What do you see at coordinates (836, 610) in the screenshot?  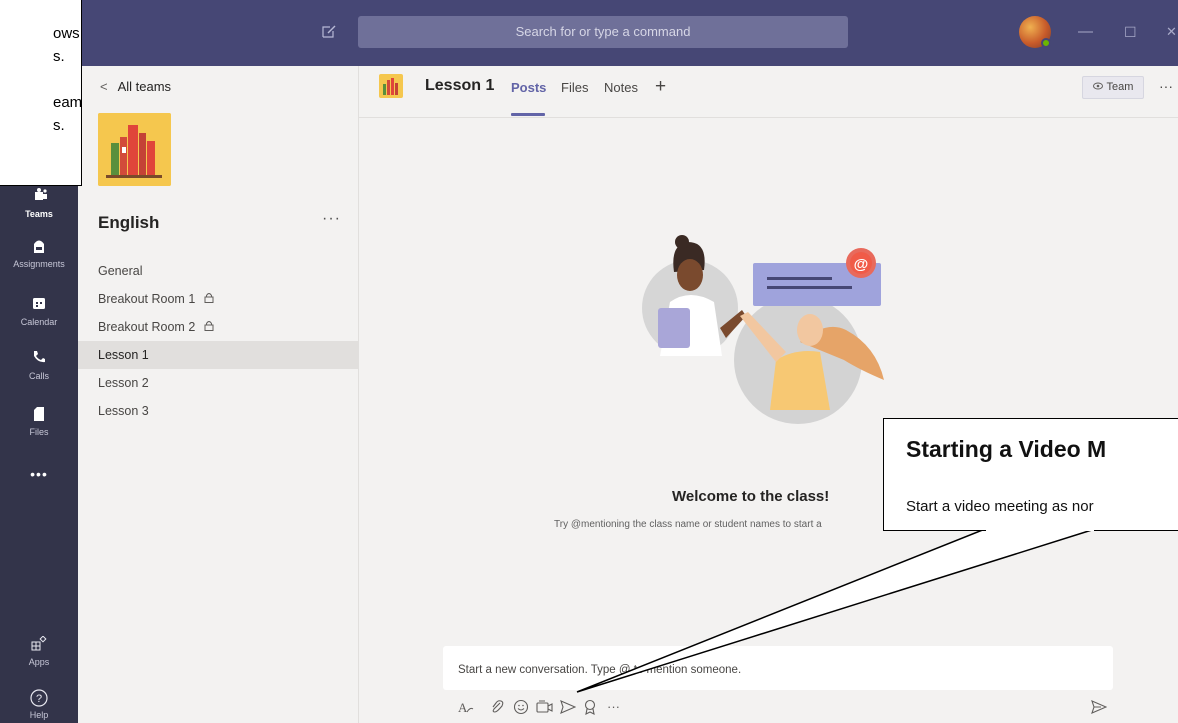 I see `annotation-pointer` at bounding box center [836, 610].